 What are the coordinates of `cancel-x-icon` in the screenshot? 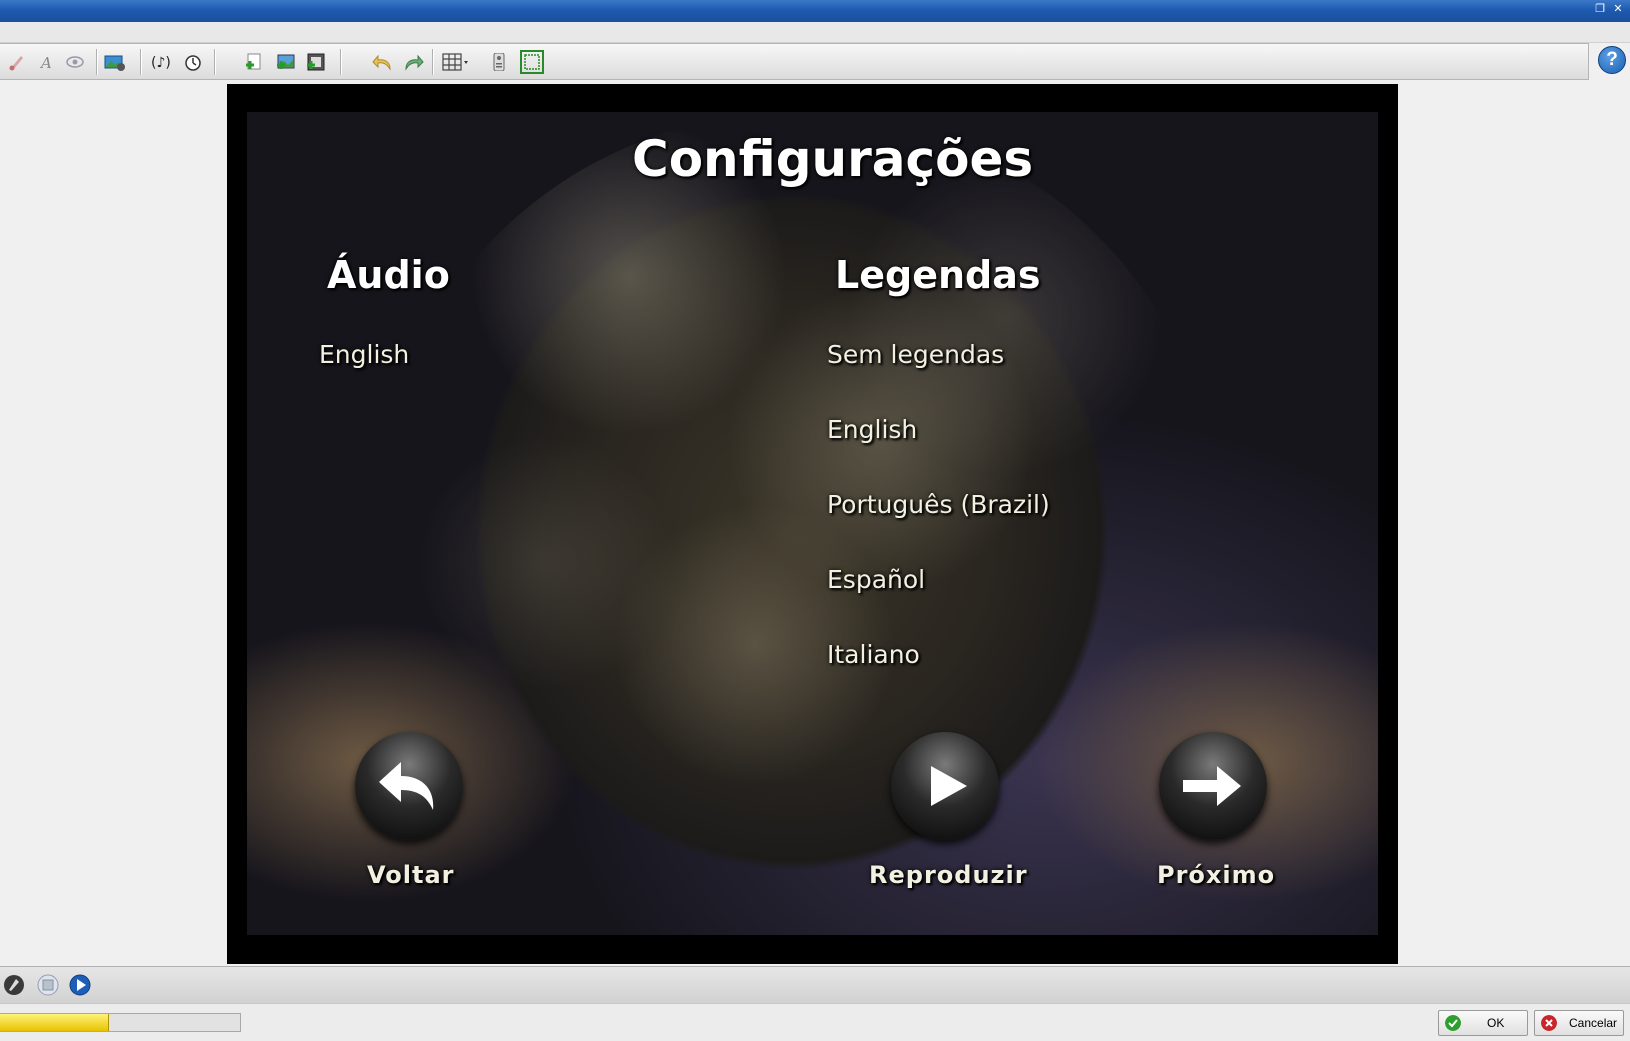 It's located at (1549, 1023).